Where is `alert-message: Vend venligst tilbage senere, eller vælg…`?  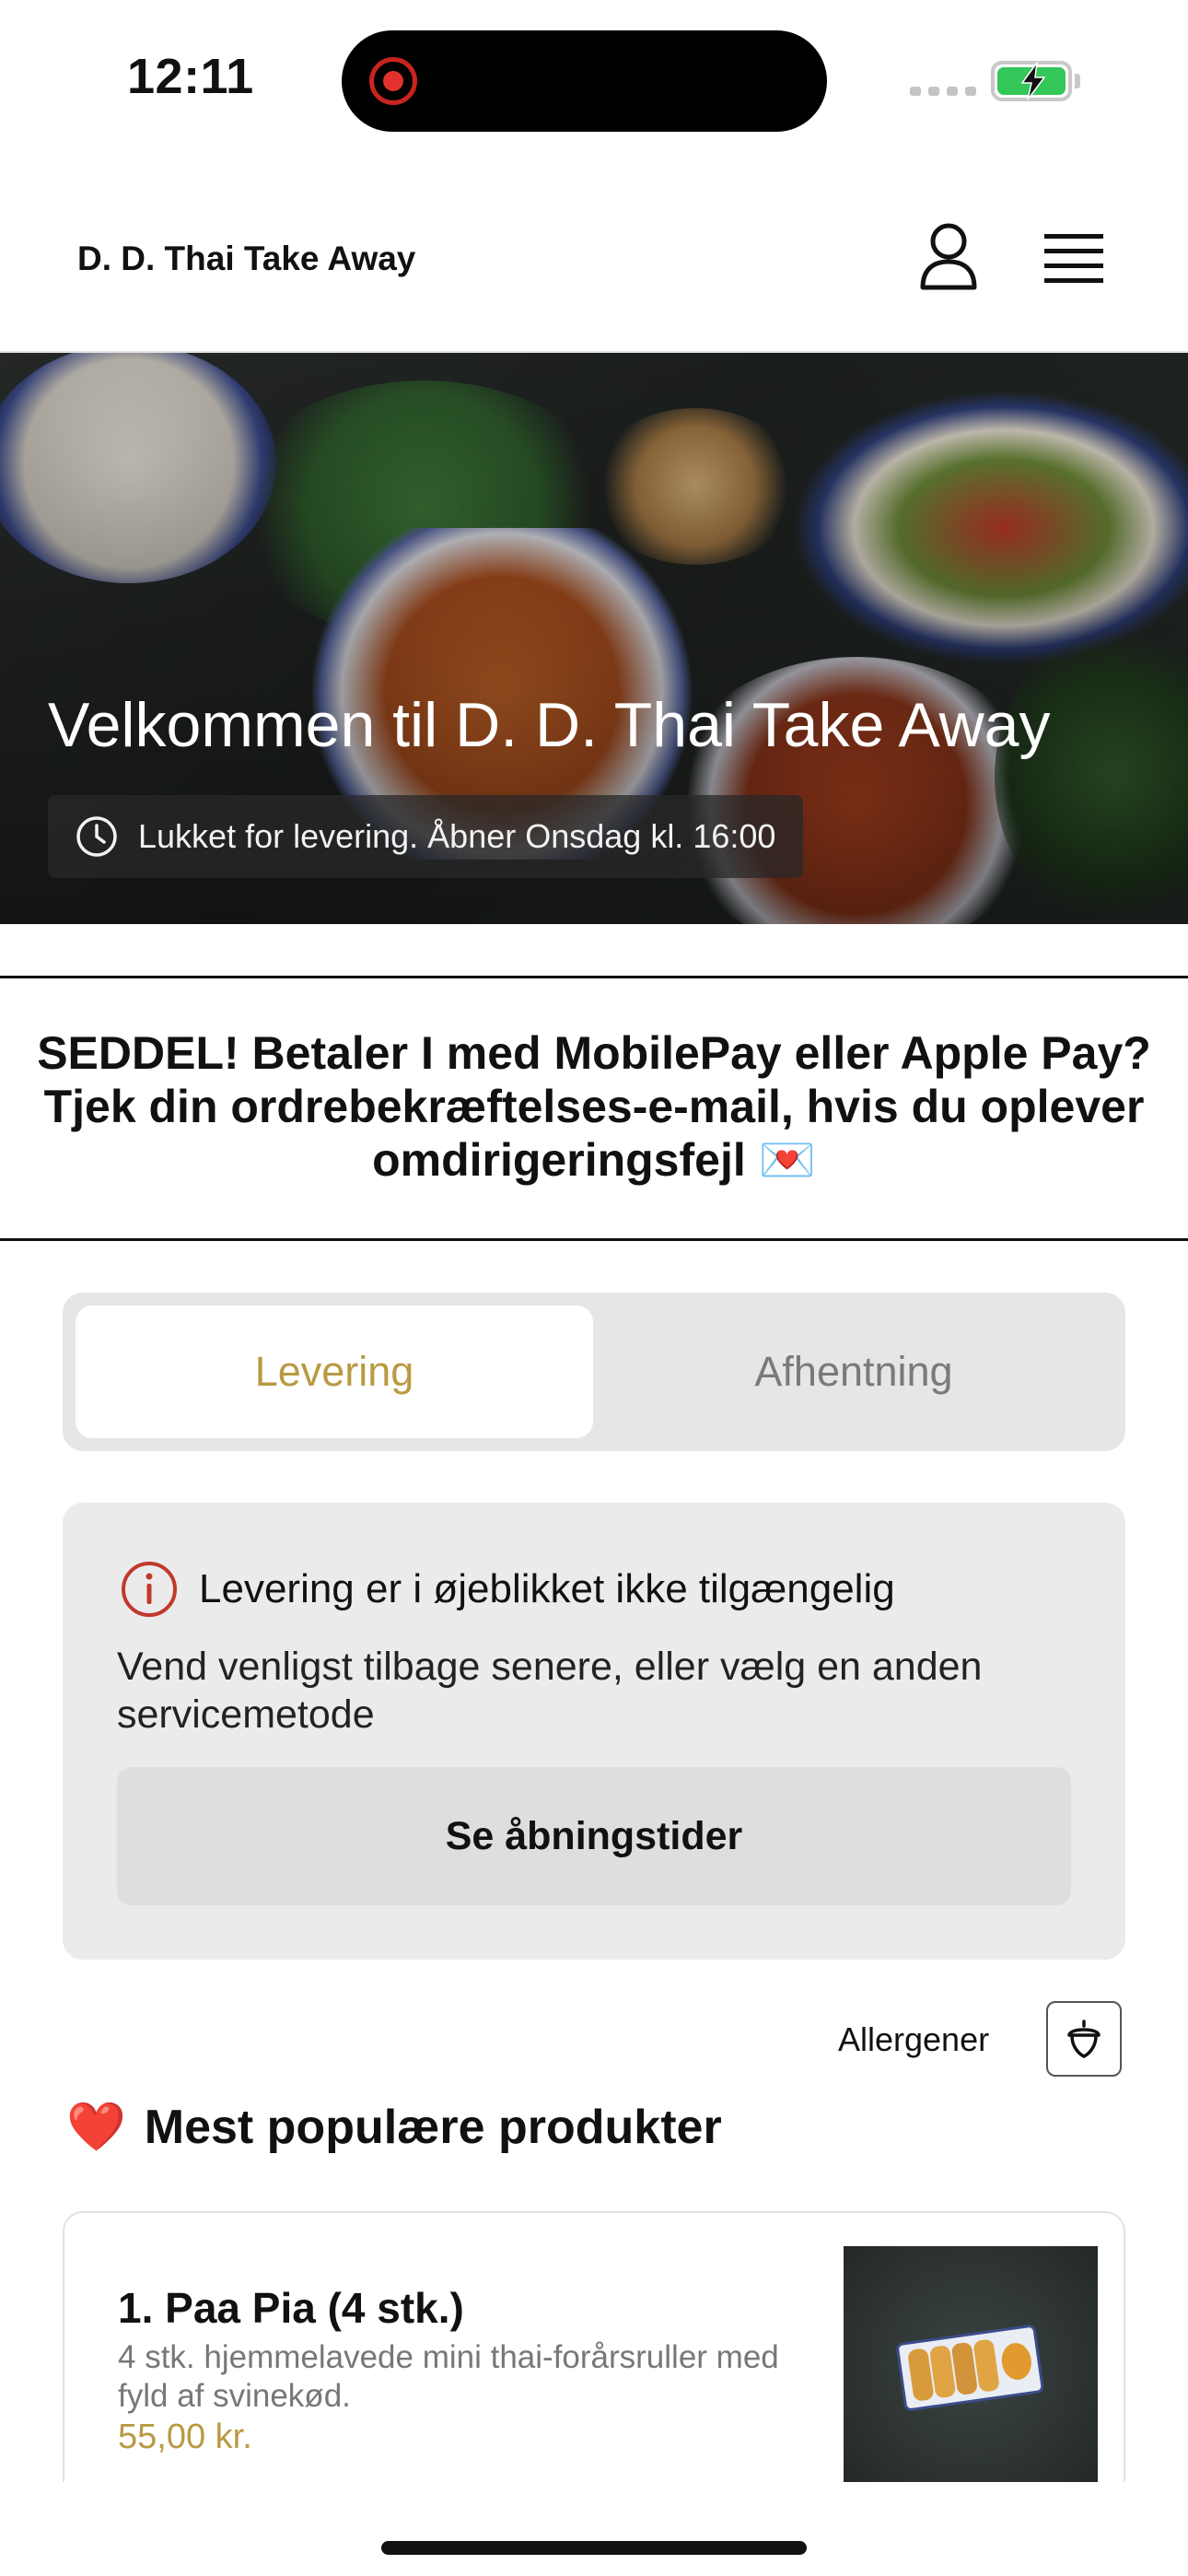
alert-message: Vend venligst tilbage senere, eller vælg… is located at coordinates (550, 1691).